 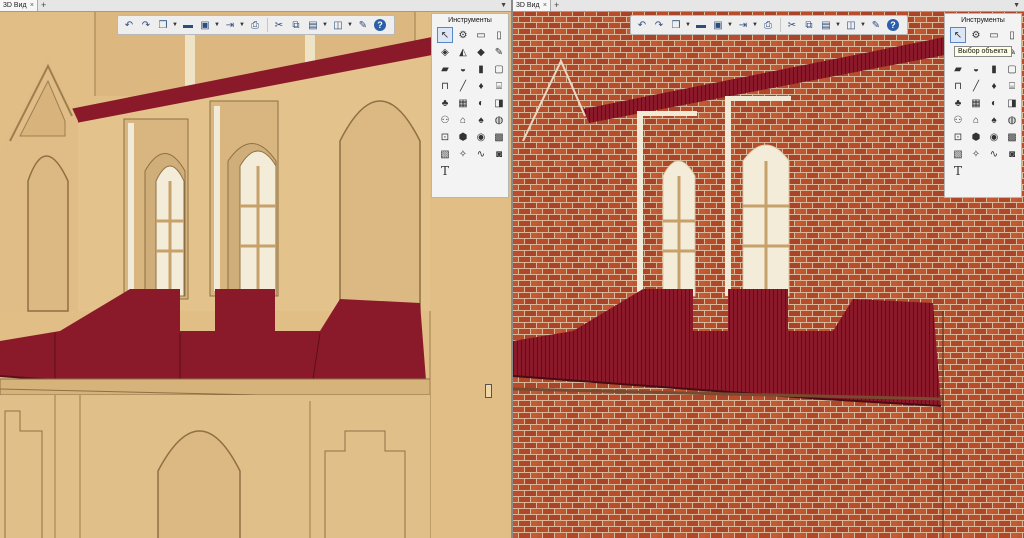 I want to click on roof-tool-icon: ◭, so click(x=463, y=52).